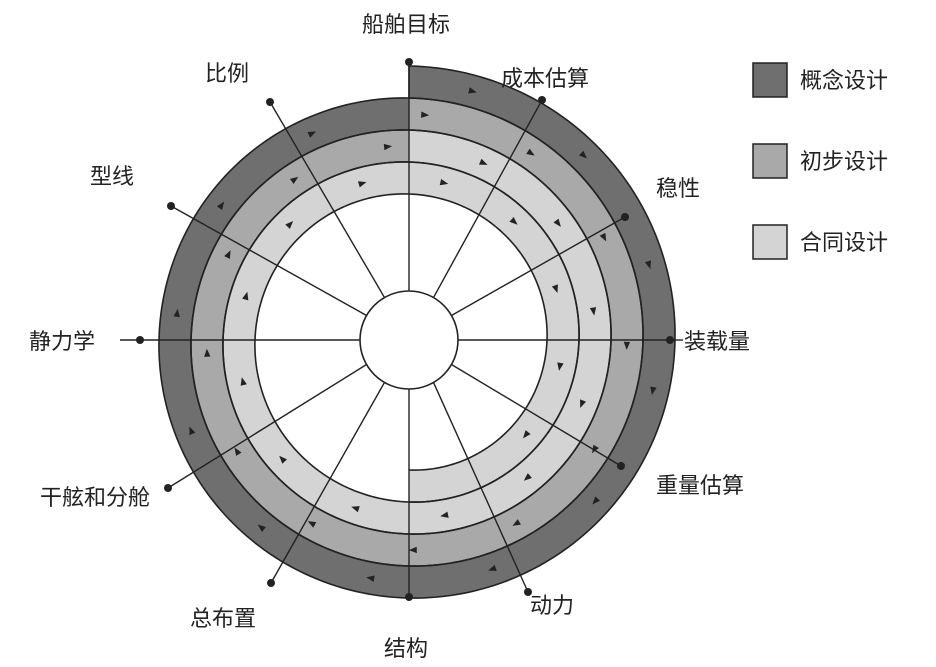 This screenshot has height=667, width=936. What do you see at coordinates (406, 25) in the screenshot?
I see `spoke-label-ship-goal: 船舶目标` at bounding box center [406, 25].